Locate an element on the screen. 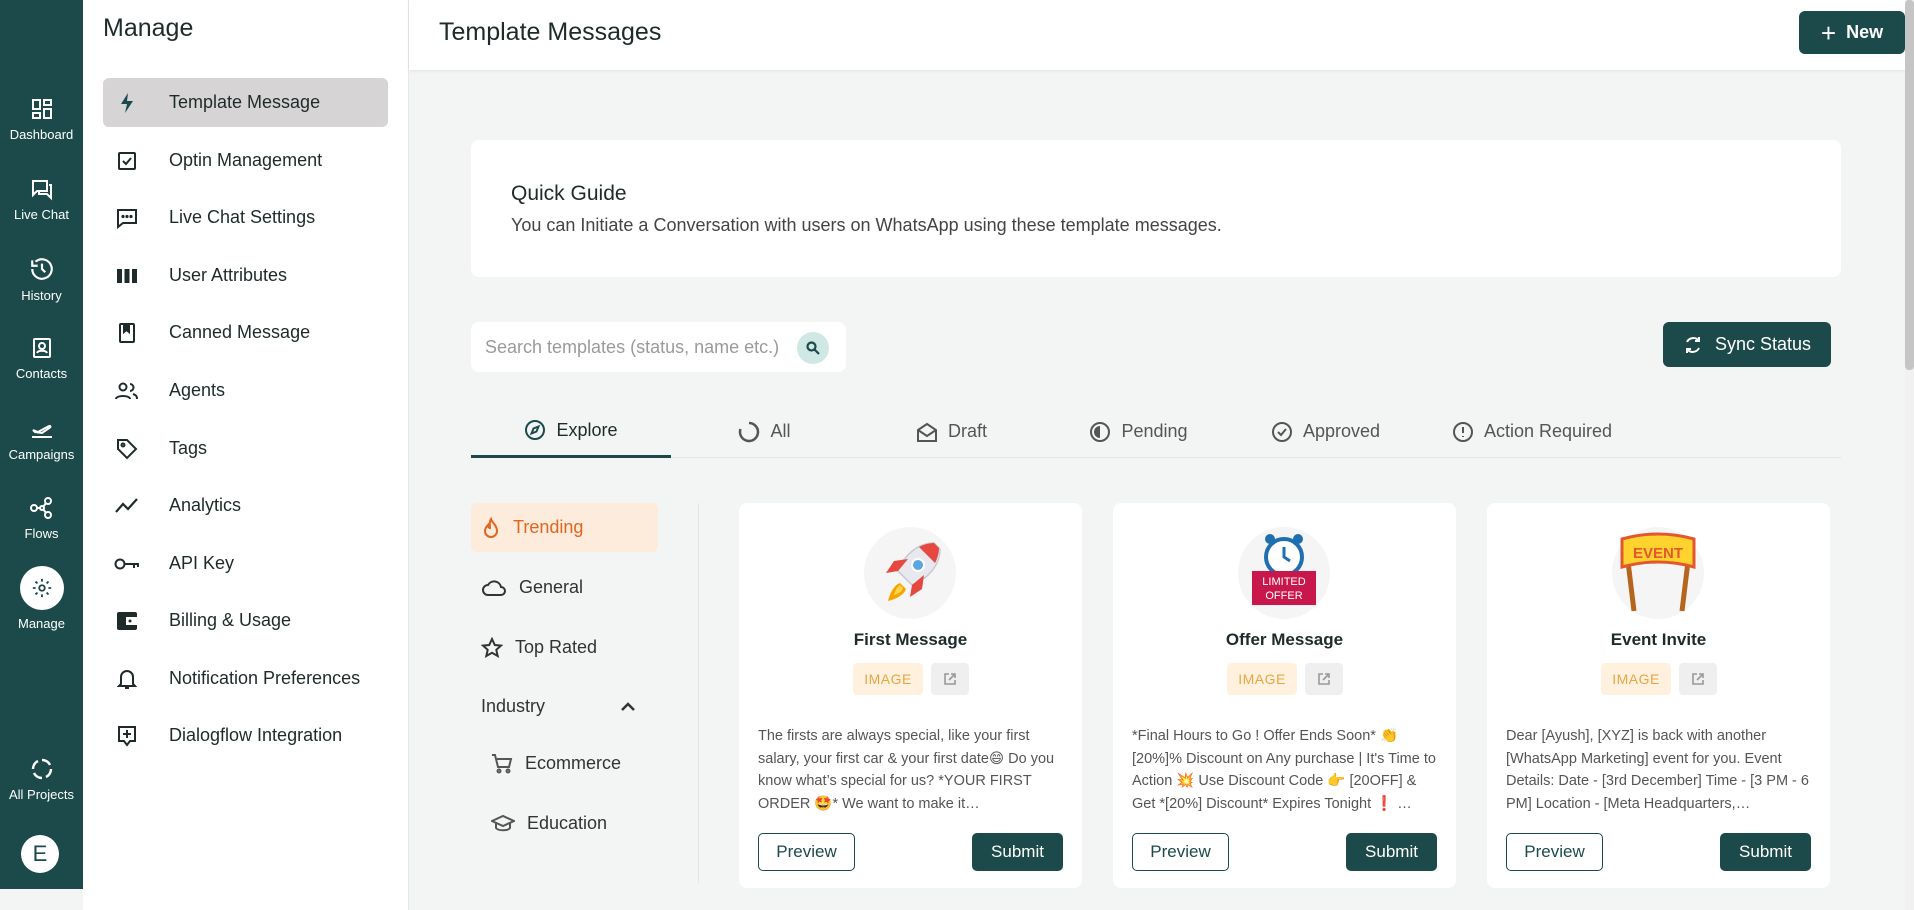 This screenshot has width=1914, height=910. menu-item-billing-usage: Billing & Usage is located at coordinates (245, 620).